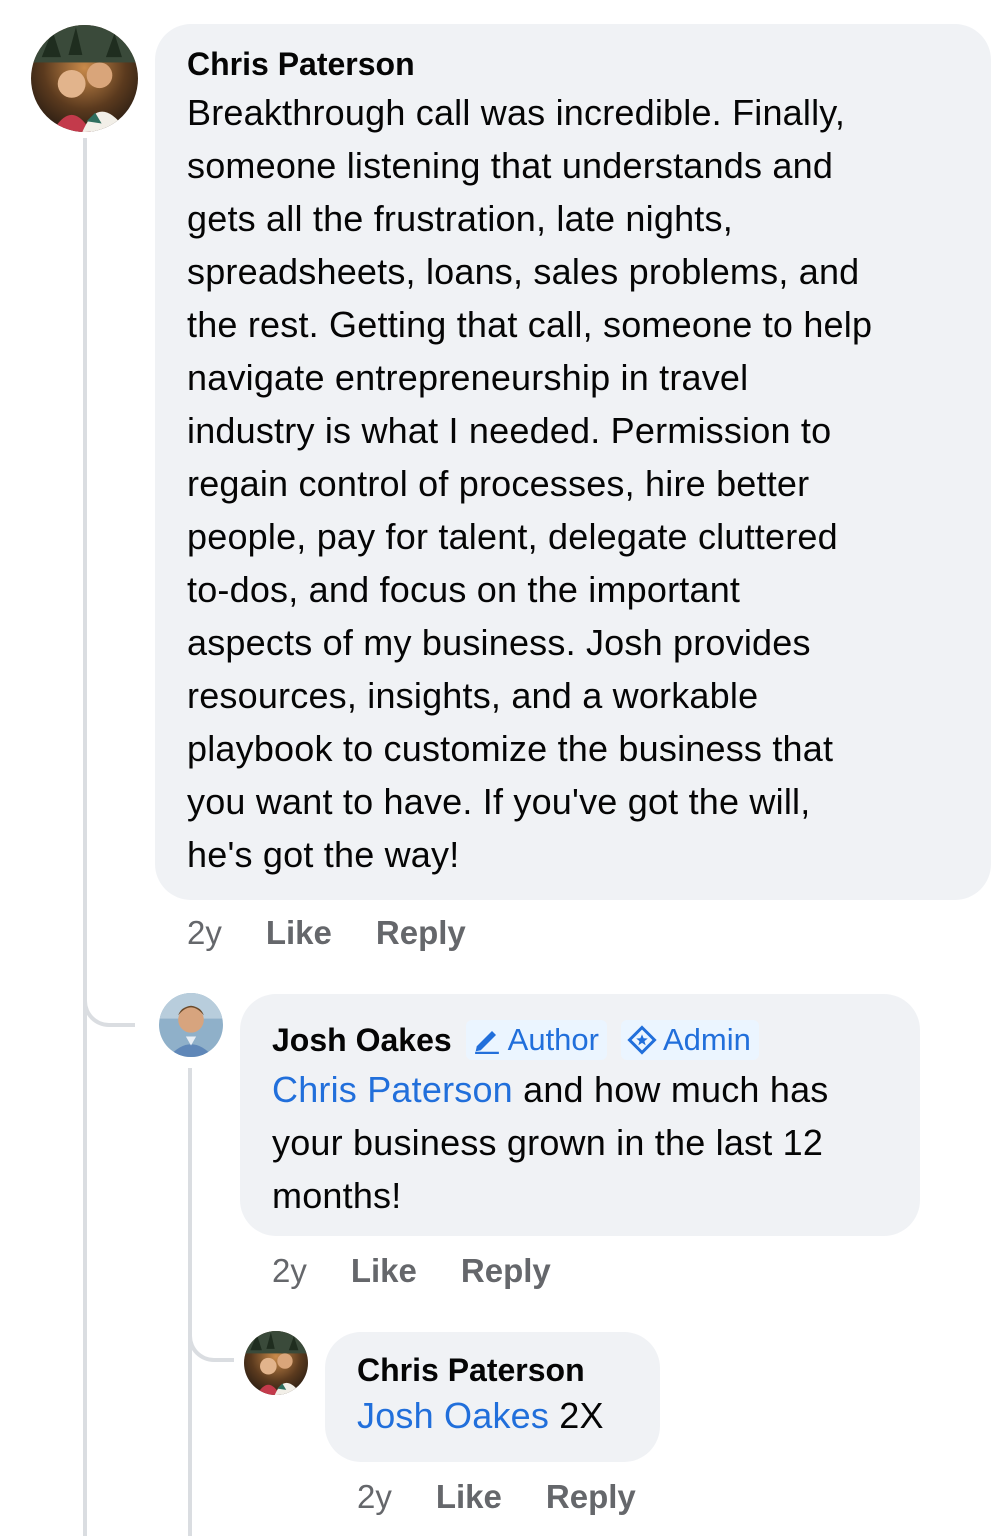 Image resolution: width=1005 pixels, height=1536 pixels. I want to click on author-badge: Author, so click(536, 1040).